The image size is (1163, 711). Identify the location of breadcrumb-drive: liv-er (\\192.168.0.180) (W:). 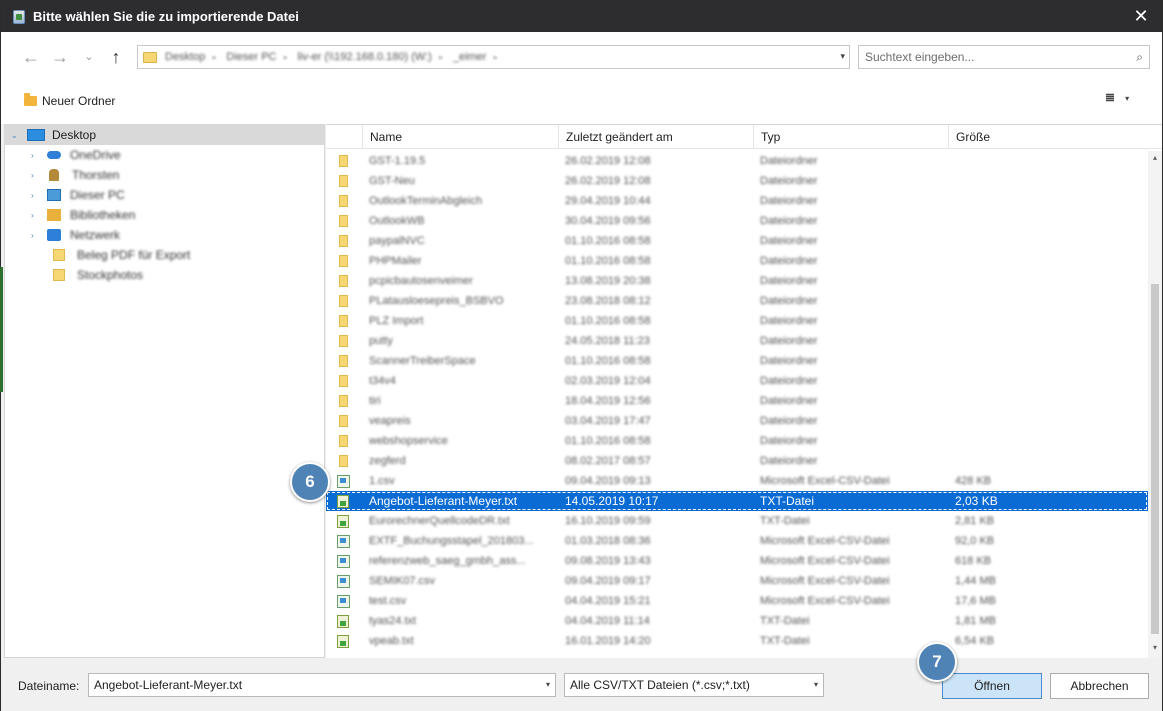
(365, 57).